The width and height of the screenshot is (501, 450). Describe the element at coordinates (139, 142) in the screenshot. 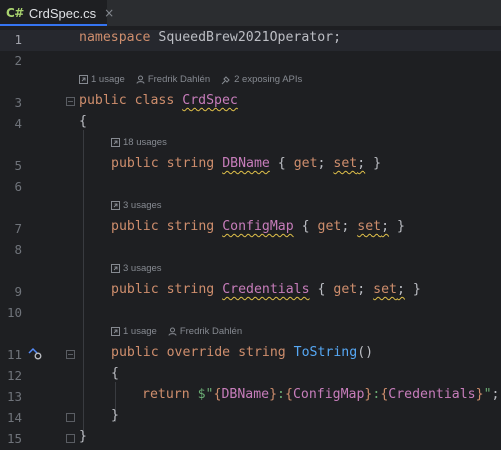

I see `usages-hint: 18 usages` at that location.